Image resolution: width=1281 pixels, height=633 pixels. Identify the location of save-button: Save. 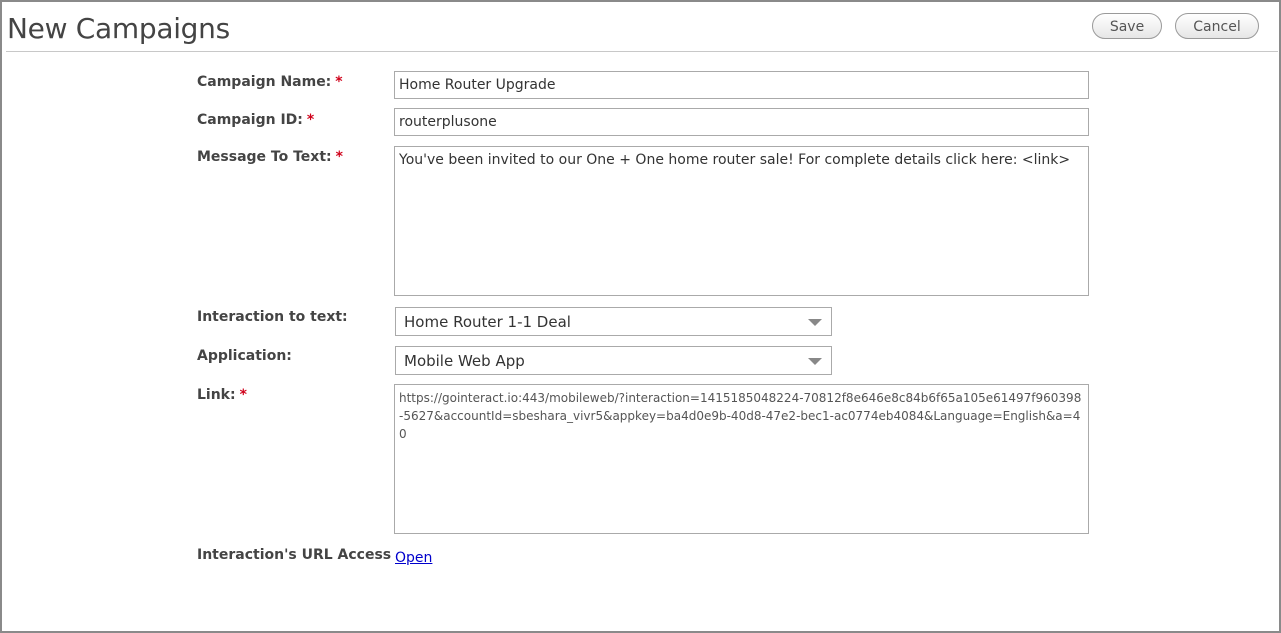
(1127, 26).